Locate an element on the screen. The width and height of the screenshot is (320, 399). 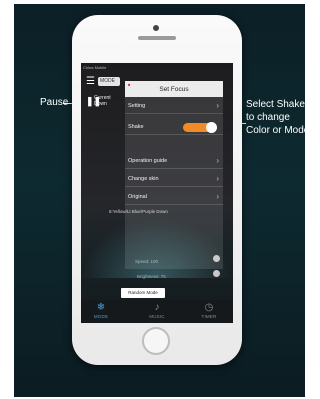
panel-header: ■ Set Focus is located at coordinates (174, 89).